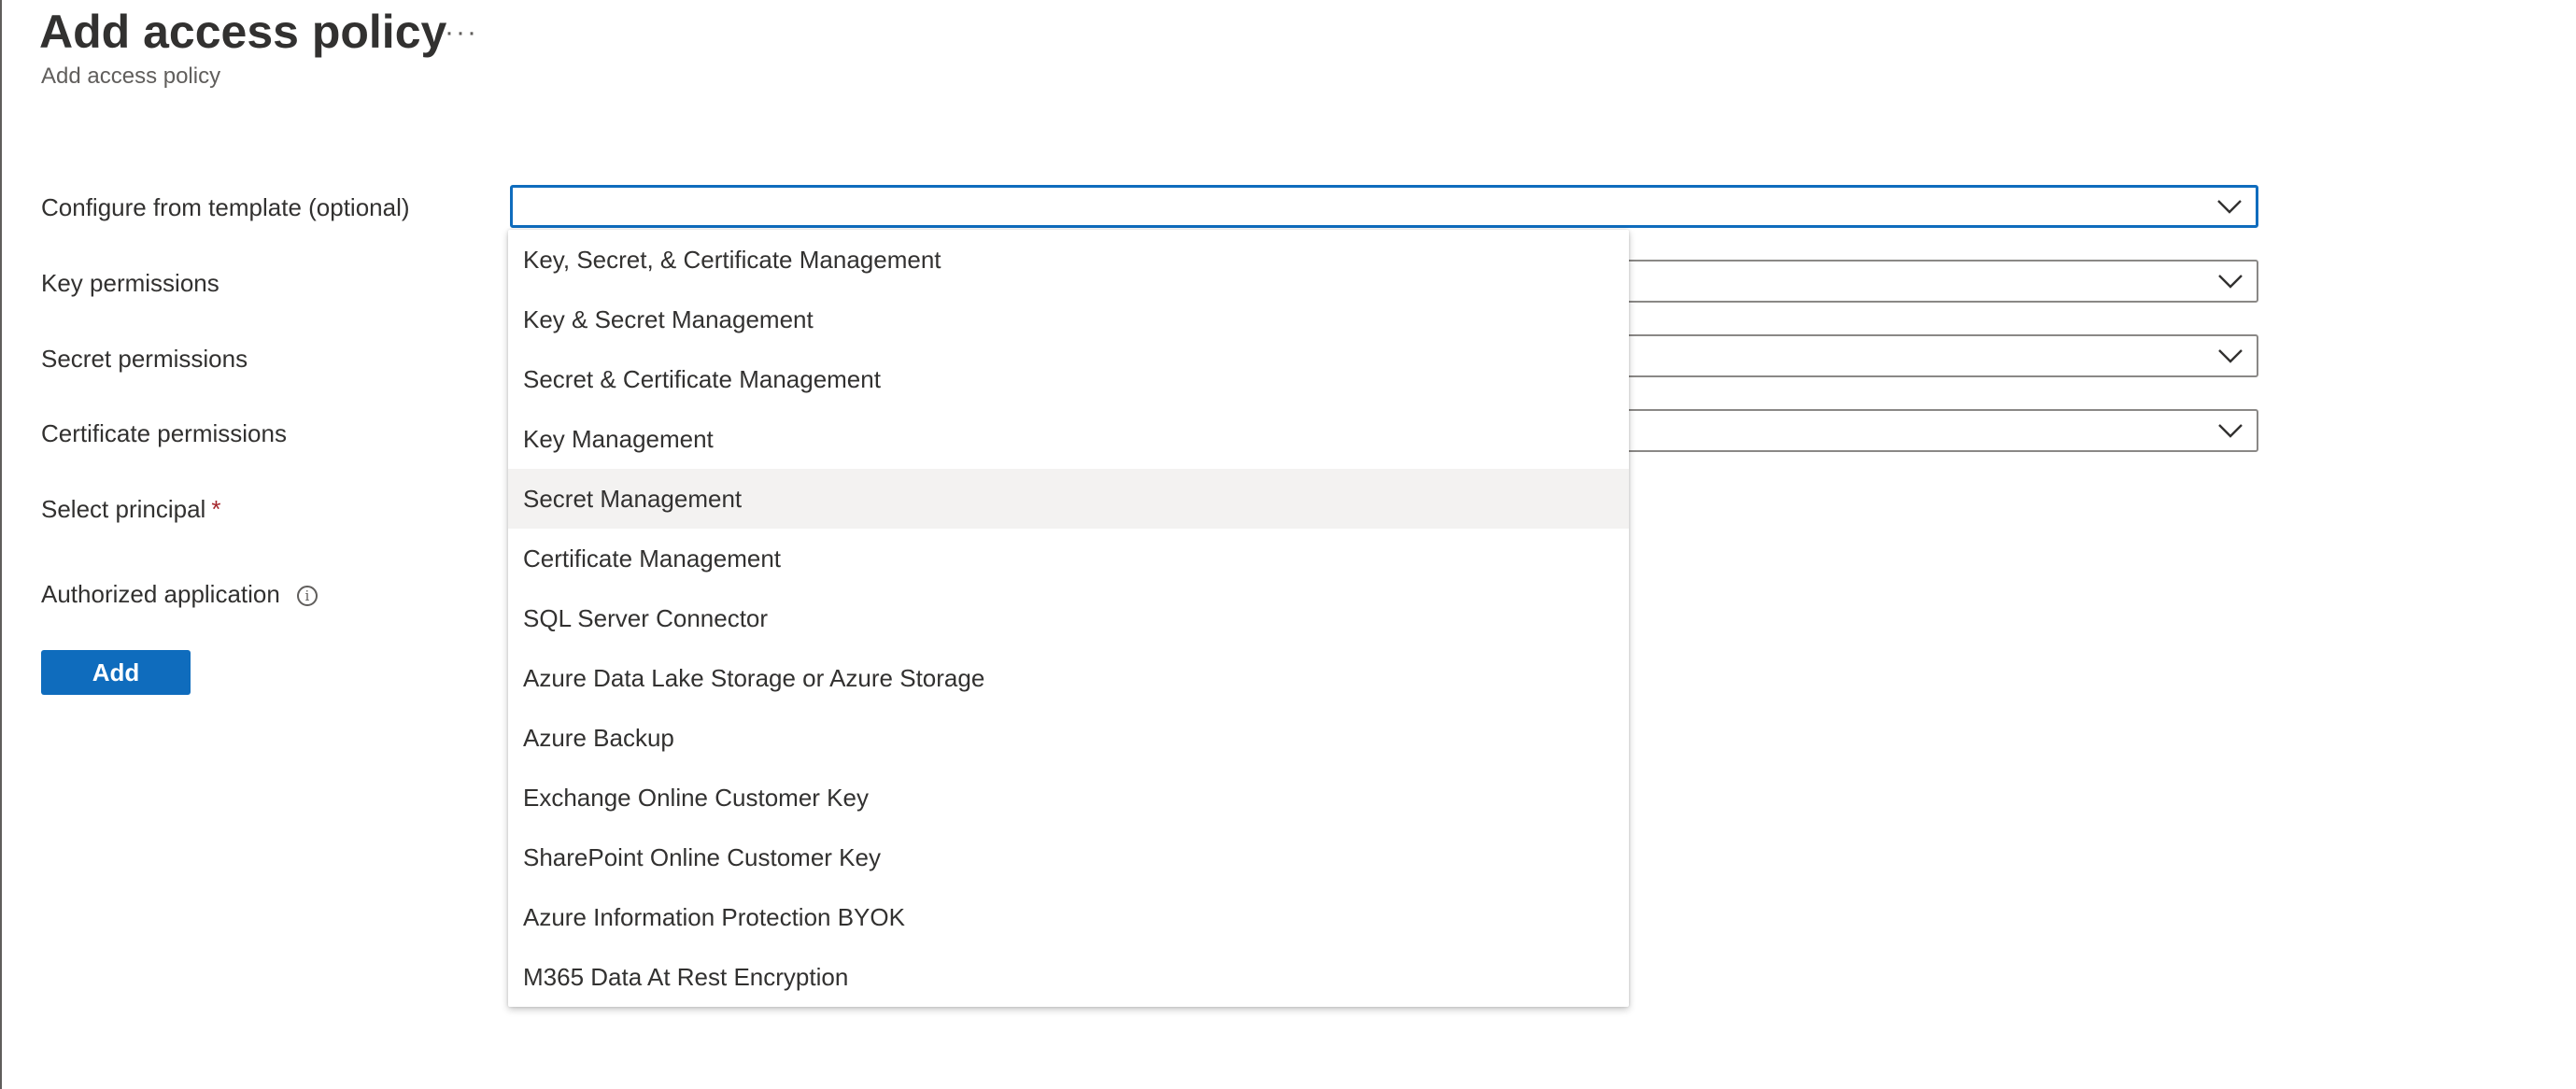 This screenshot has width=2576, height=1089. I want to click on page-title: Add access policy, so click(243, 32).